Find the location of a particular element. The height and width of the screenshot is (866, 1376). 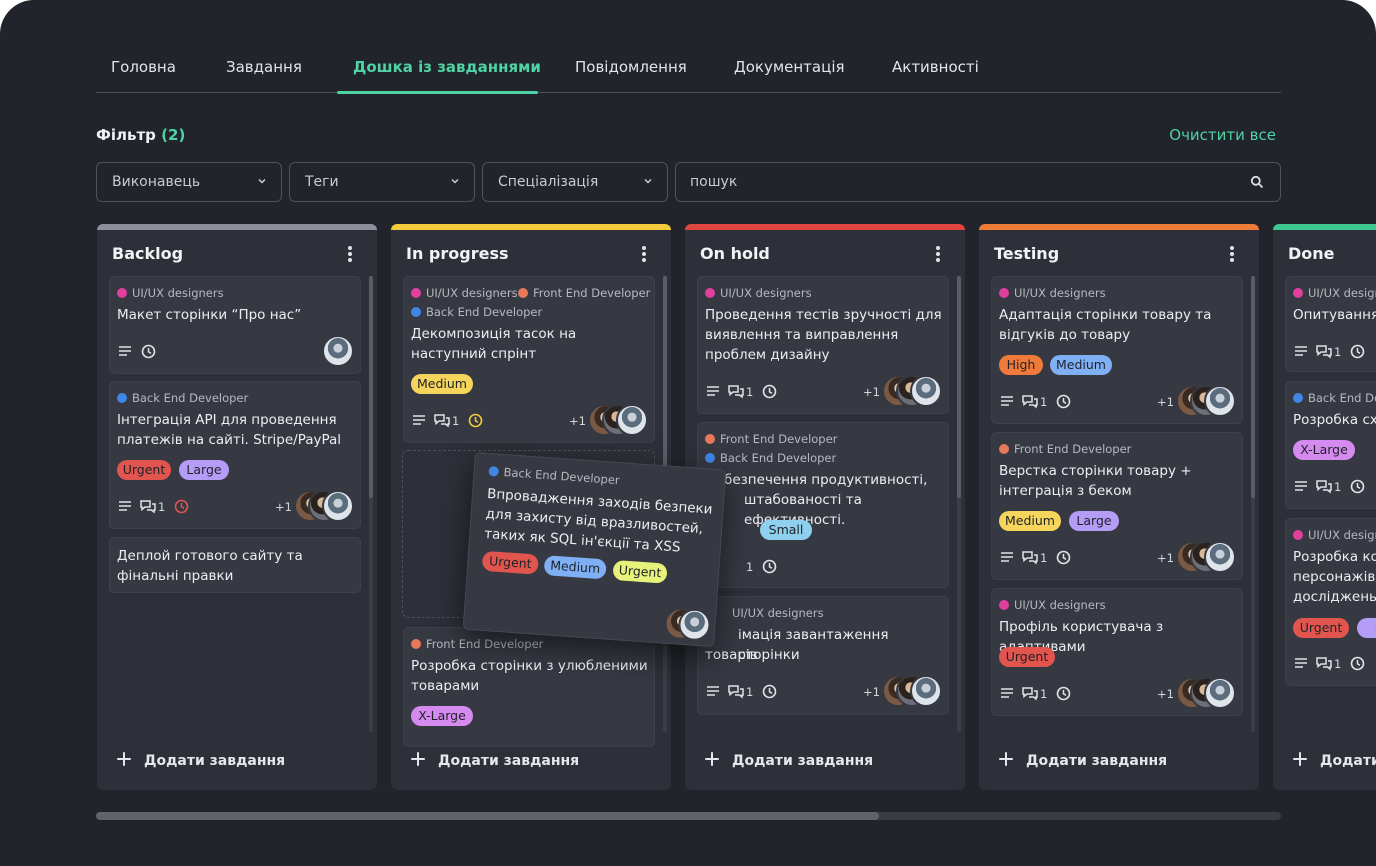

search-icon is located at coordinates (1257, 182).